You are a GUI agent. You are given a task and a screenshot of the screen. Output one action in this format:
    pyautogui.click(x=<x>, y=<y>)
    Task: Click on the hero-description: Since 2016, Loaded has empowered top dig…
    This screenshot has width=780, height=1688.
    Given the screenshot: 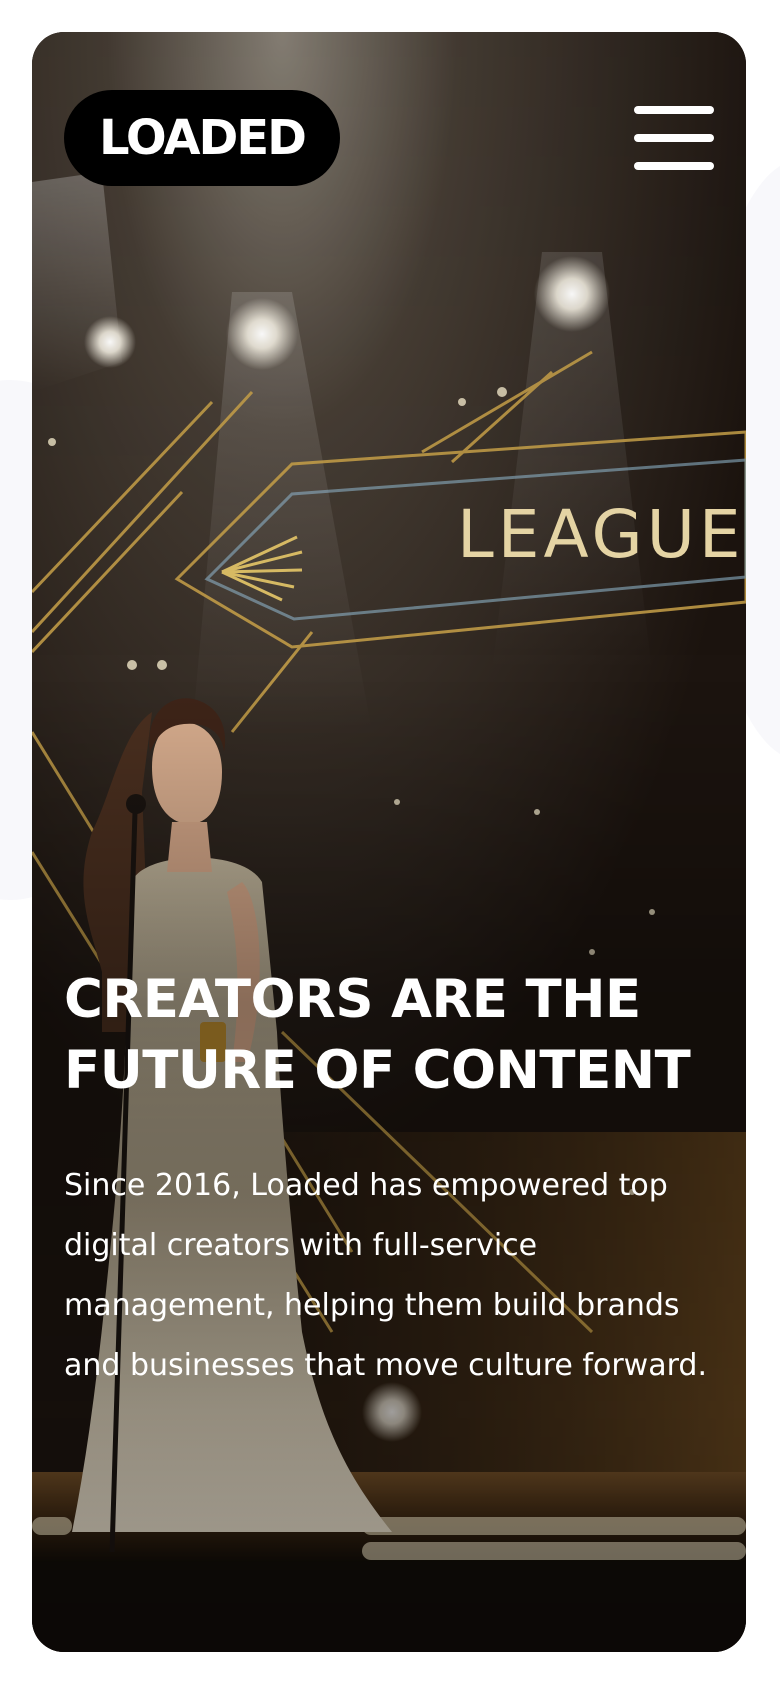 What is the action you would take?
    pyautogui.click(x=385, y=1275)
    